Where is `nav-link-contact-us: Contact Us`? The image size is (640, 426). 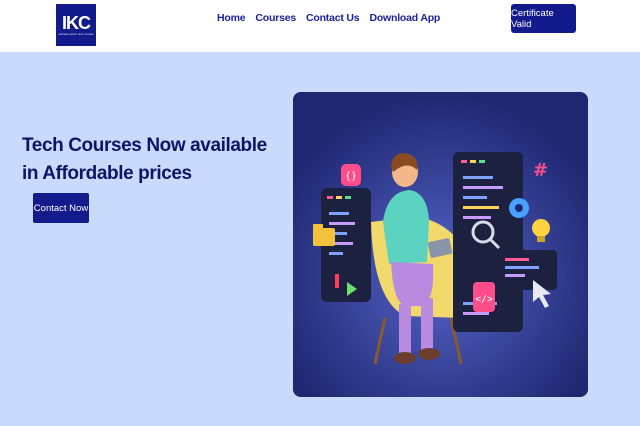 nav-link-contact-us: Contact Us is located at coordinates (333, 18).